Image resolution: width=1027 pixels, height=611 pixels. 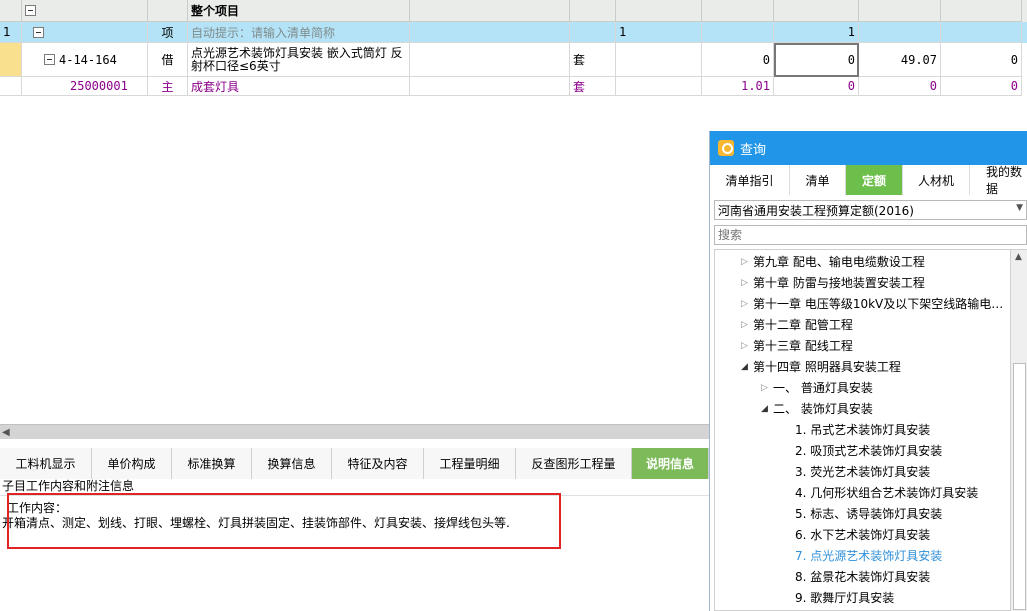 What do you see at coordinates (470, 463) in the screenshot?
I see `tab-quantity-detail: 工程量明细` at bounding box center [470, 463].